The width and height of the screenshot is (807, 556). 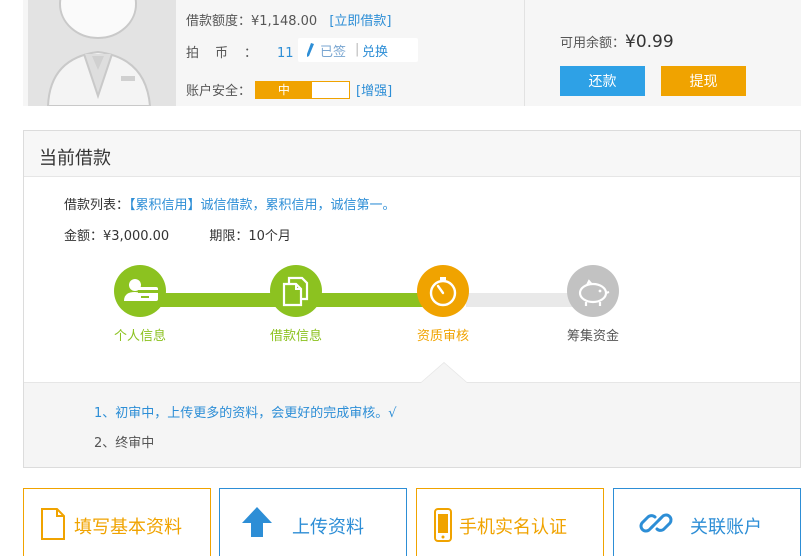 I want to click on step-label: 个人信息, so click(x=139, y=336).